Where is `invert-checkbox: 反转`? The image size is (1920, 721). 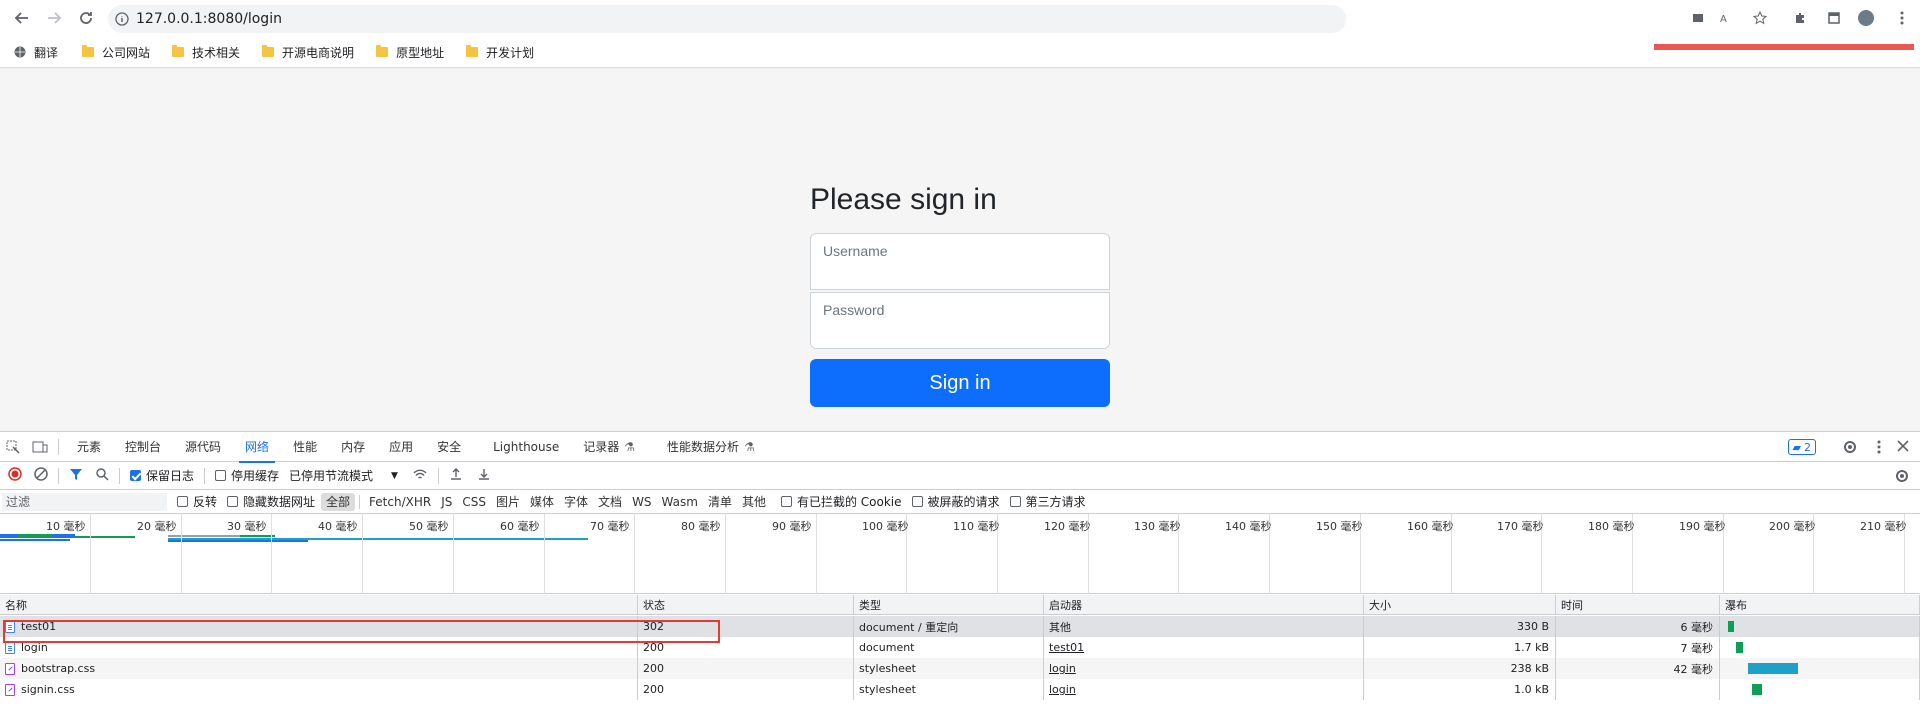
invert-checkbox: 反转 is located at coordinates (197, 501).